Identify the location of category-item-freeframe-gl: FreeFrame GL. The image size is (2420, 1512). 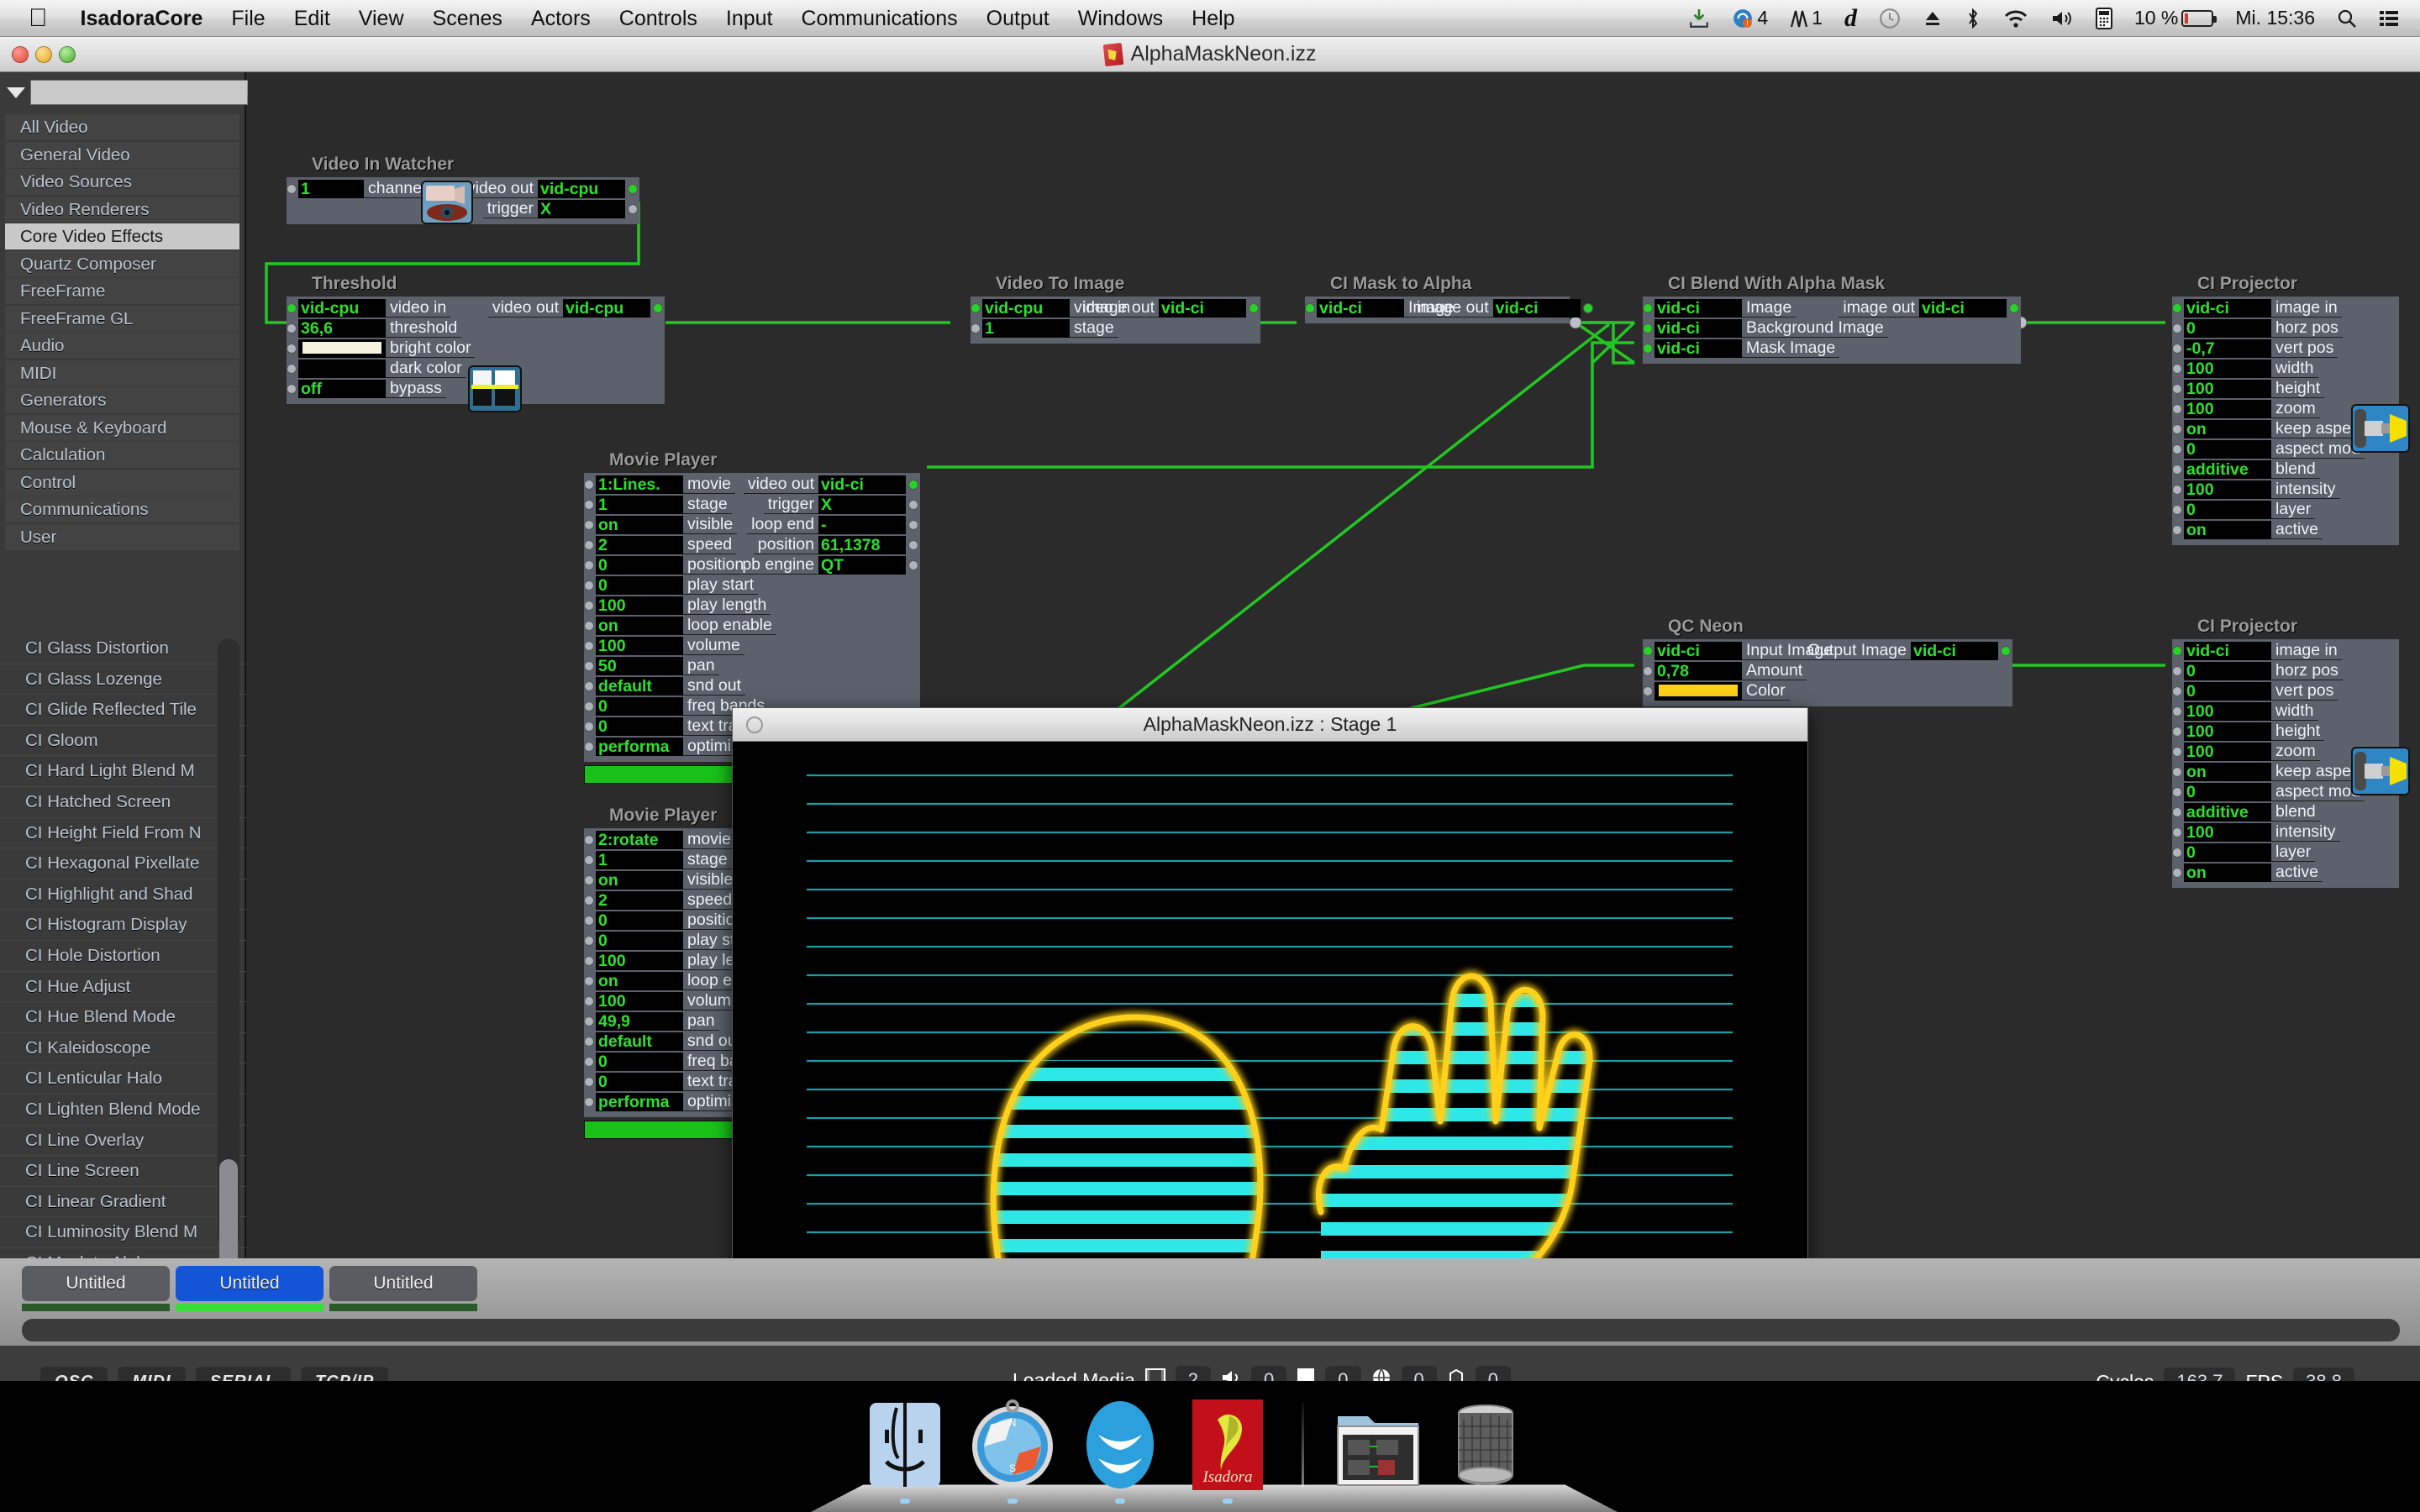
(122, 318).